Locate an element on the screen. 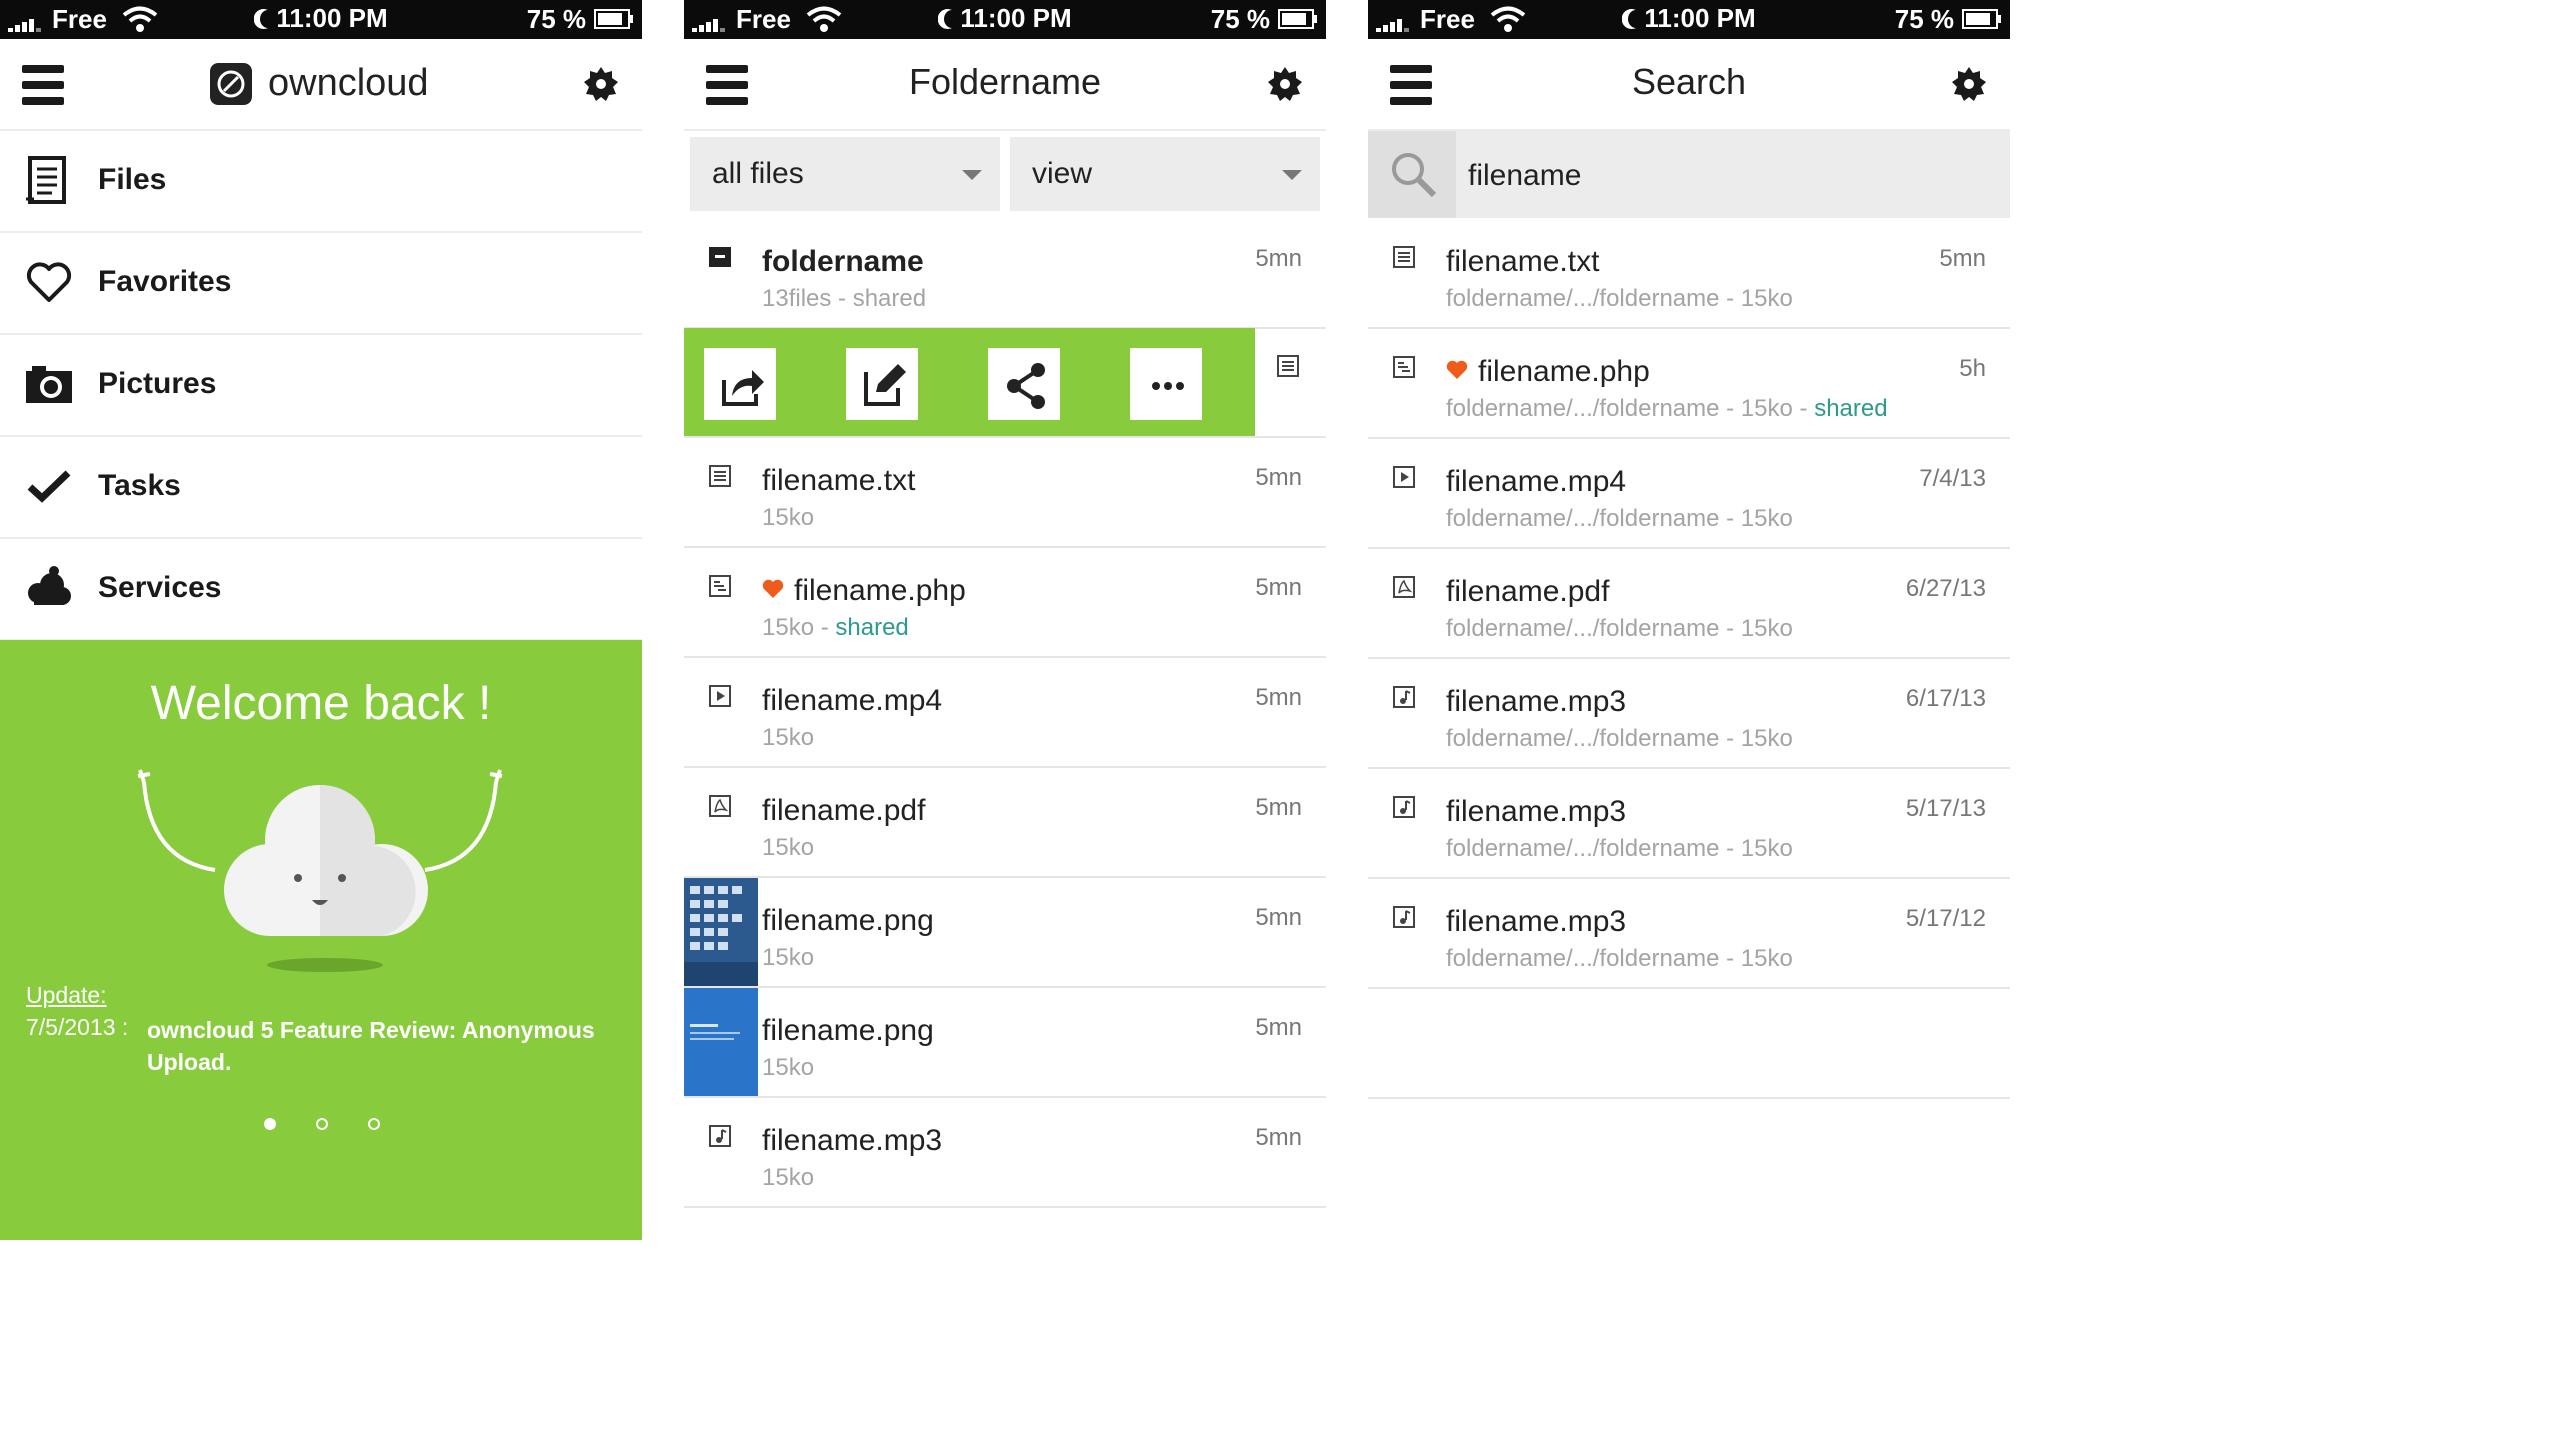  shared-label: shared is located at coordinates (1851, 408).